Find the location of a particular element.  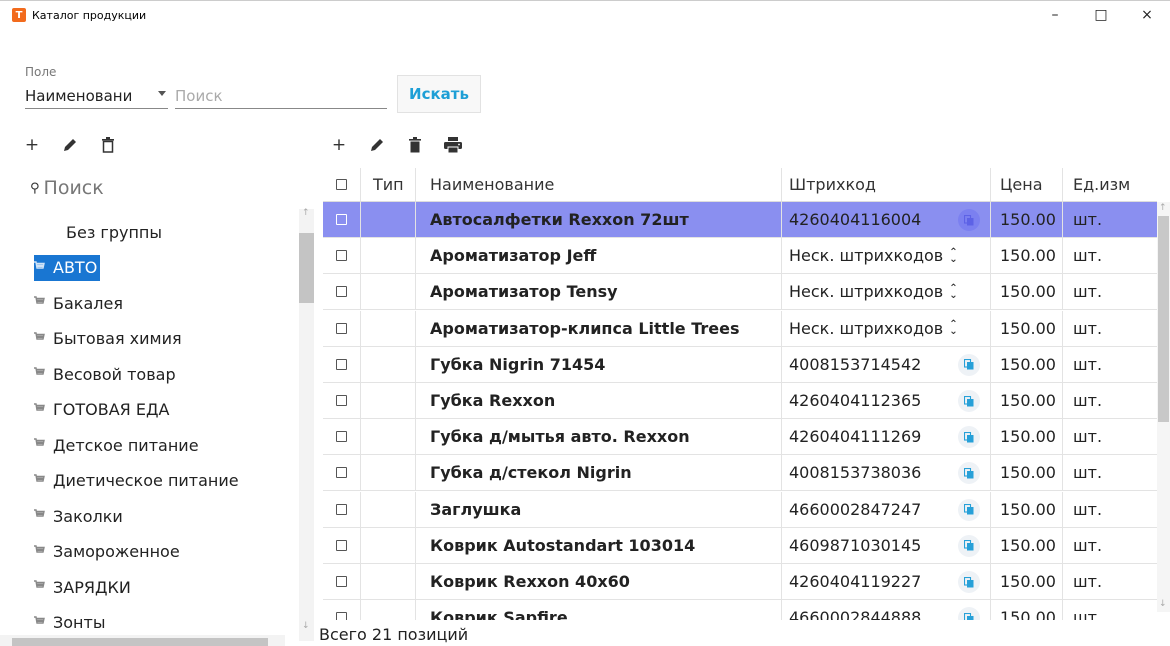

tree-item-label: Без группы is located at coordinates (114, 232).